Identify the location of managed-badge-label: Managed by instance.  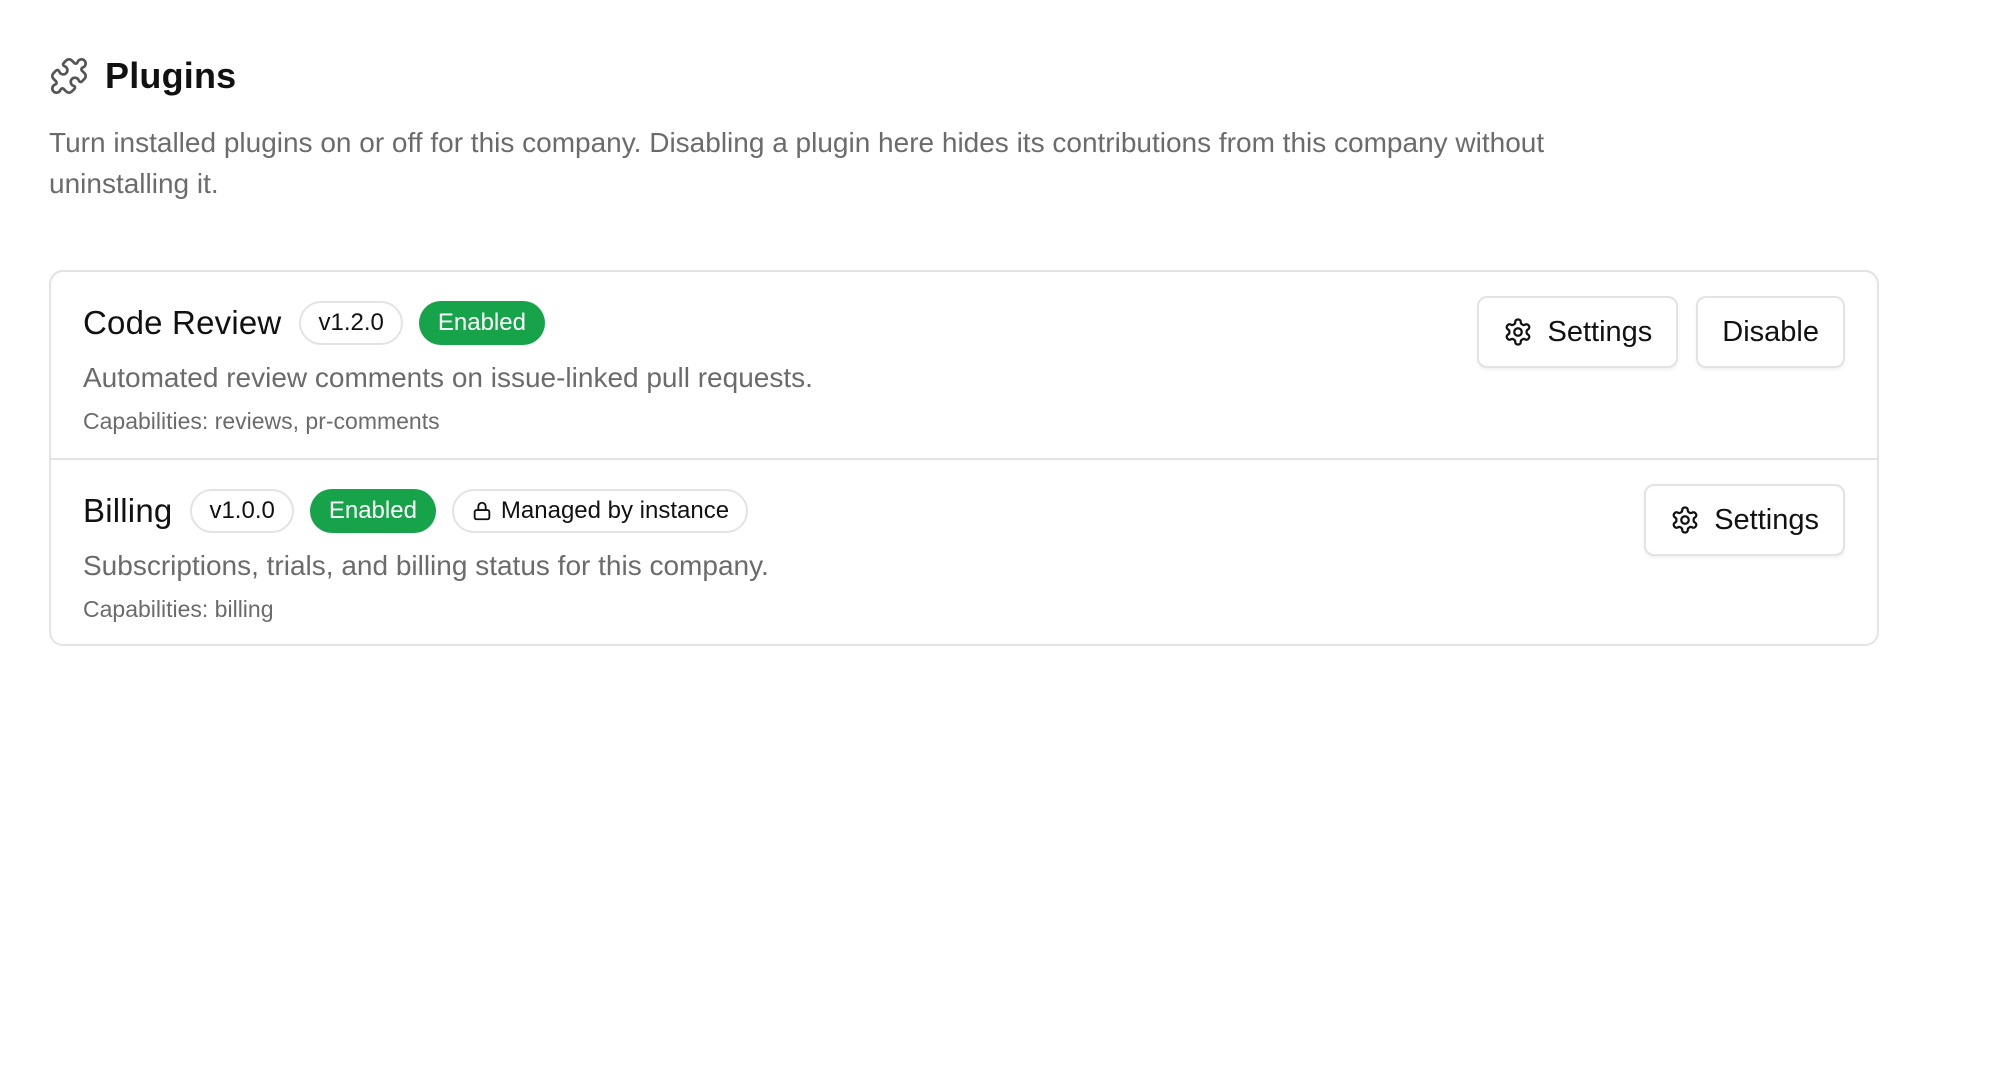
(615, 510).